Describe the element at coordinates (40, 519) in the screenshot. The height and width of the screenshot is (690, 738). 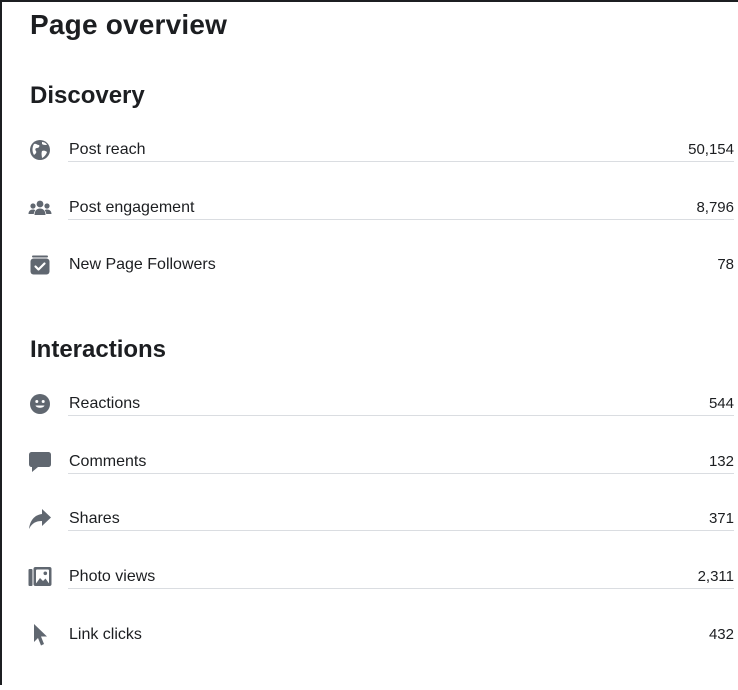
I see `share-icon` at that location.